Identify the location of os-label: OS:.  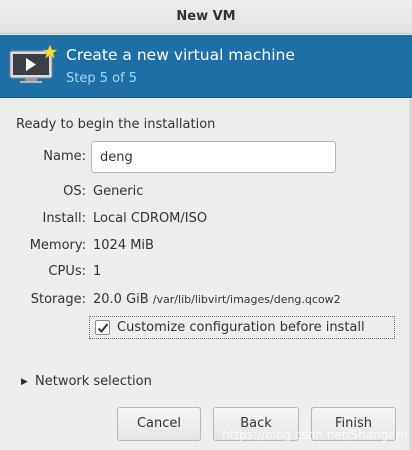
(74, 191).